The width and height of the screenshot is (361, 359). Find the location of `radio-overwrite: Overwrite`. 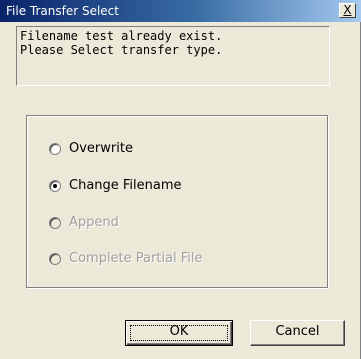

radio-overwrite: Overwrite is located at coordinates (91, 149).